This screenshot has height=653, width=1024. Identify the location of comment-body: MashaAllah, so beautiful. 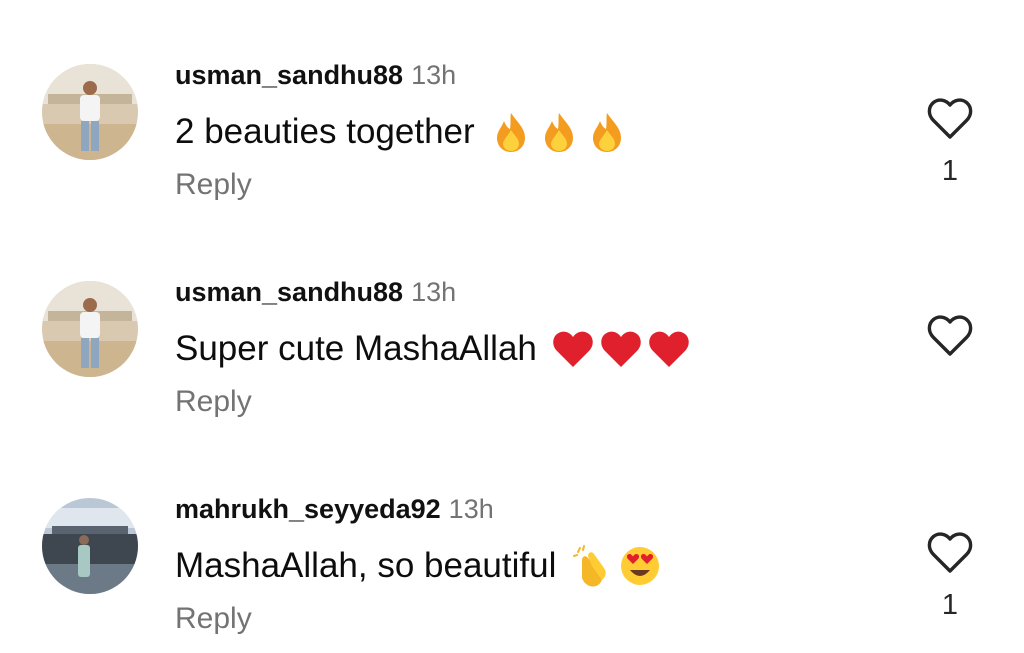
(366, 565).